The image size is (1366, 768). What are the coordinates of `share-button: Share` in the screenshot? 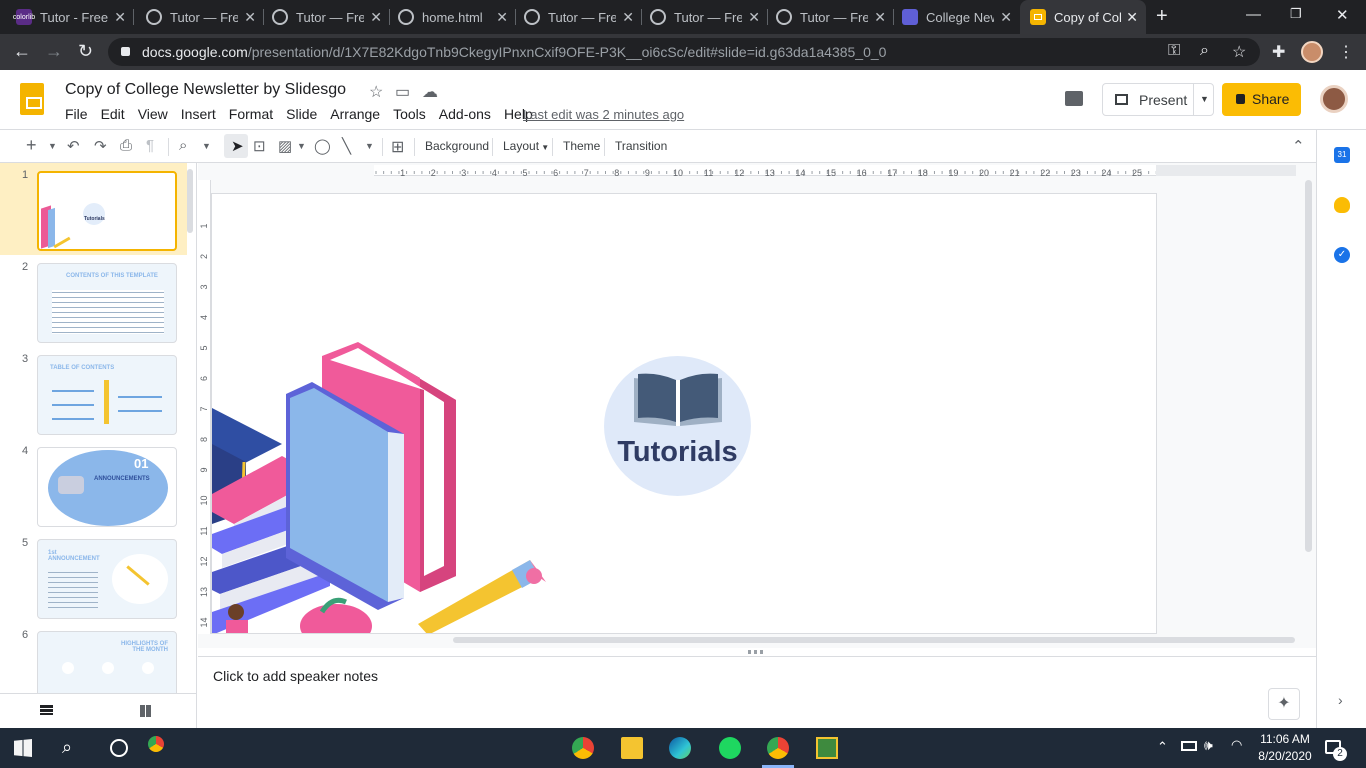 It's located at (1261, 99).